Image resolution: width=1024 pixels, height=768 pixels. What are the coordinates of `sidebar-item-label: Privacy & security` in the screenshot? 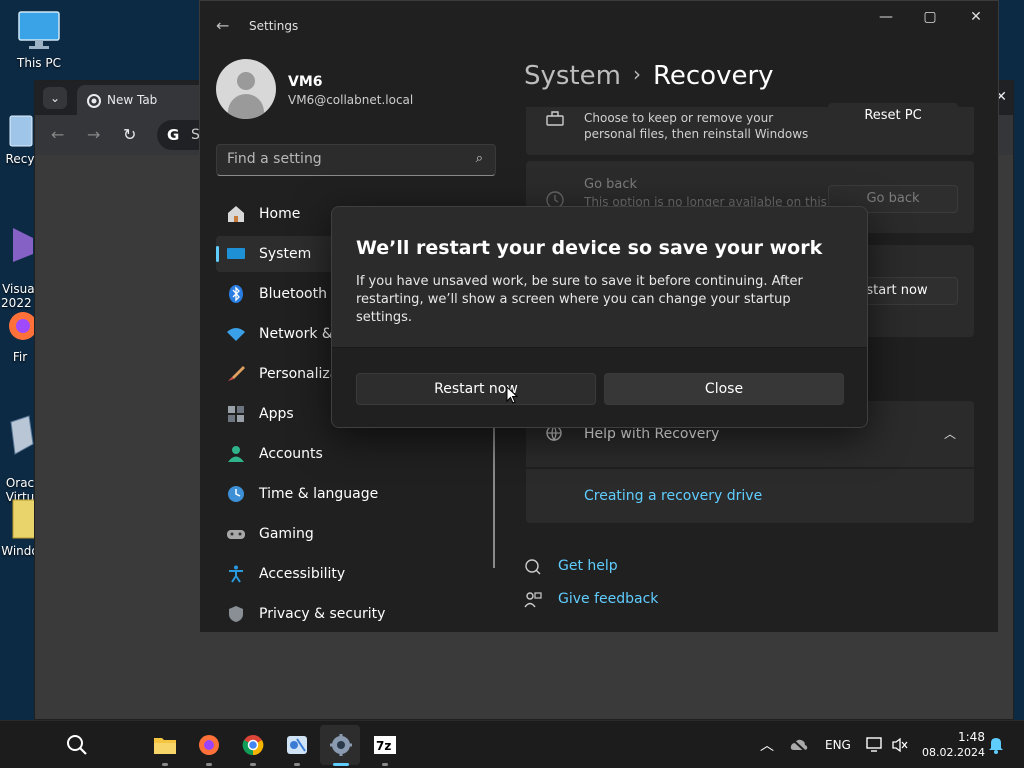 It's located at (322, 614).